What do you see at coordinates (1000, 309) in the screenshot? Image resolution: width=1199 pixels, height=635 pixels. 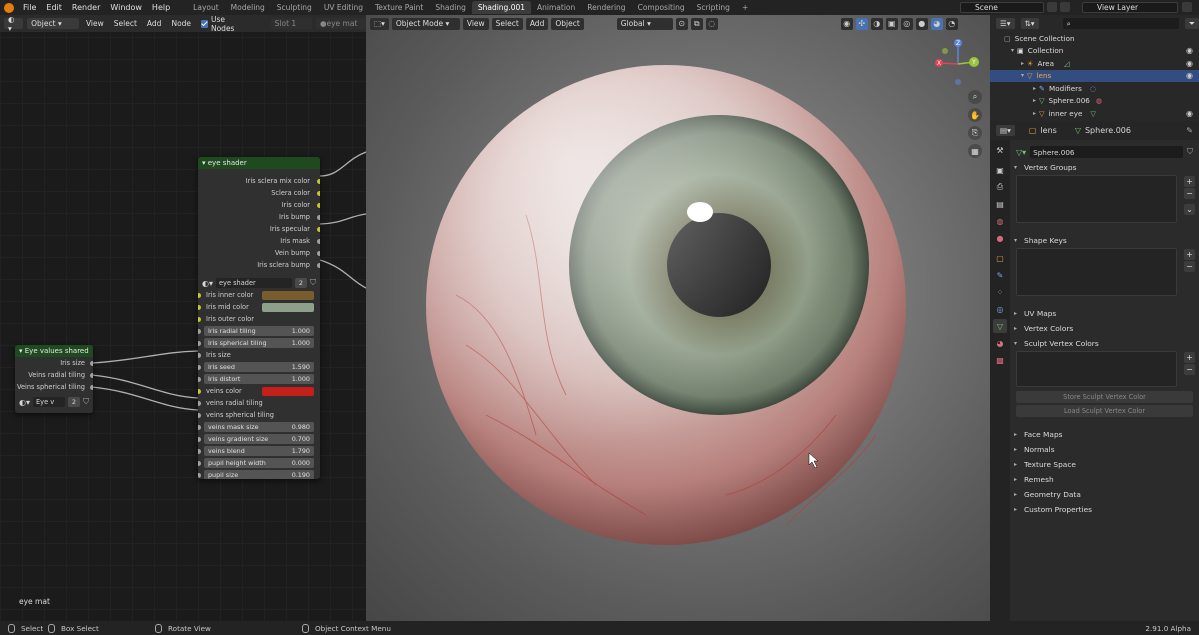 I see `physics-tab-icon: ◎` at bounding box center [1000, 309].